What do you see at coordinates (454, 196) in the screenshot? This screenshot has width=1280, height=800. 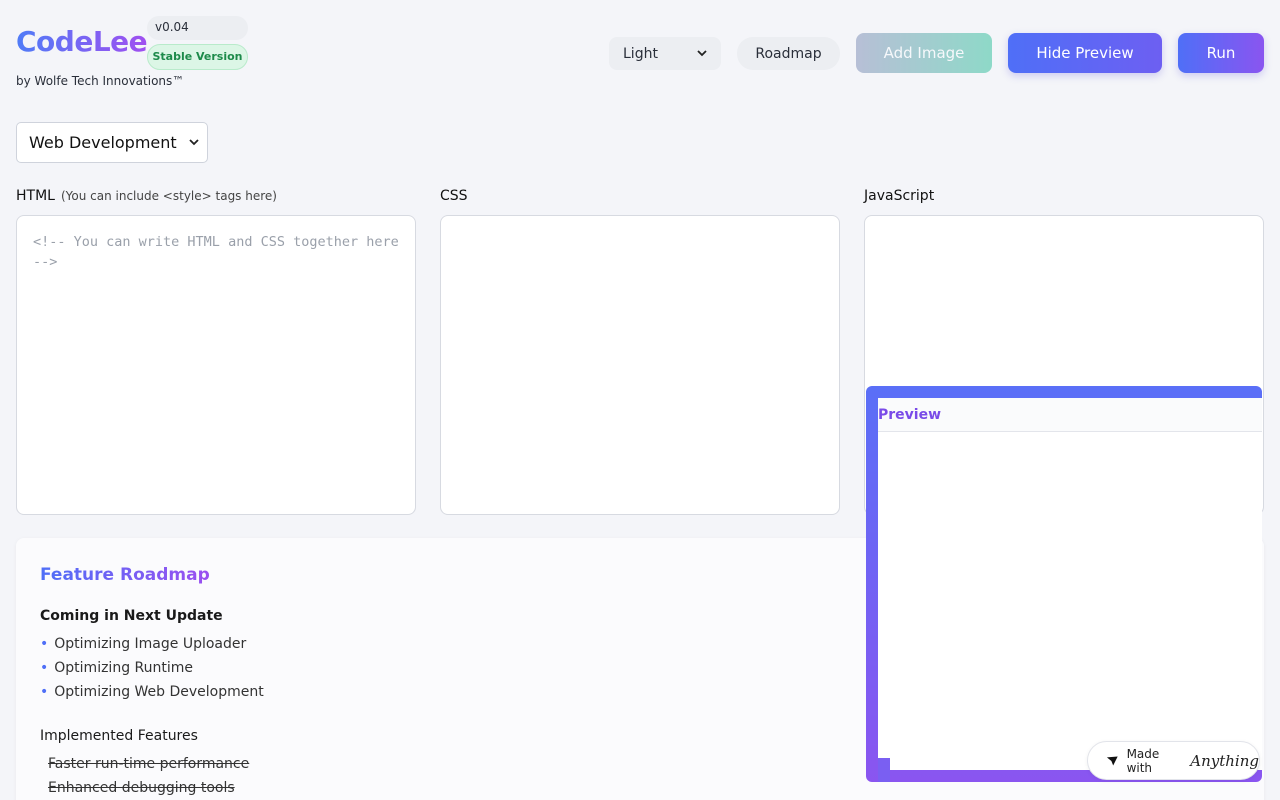 I see `css-editor-label: CSS` at bounding box center [454, 196].